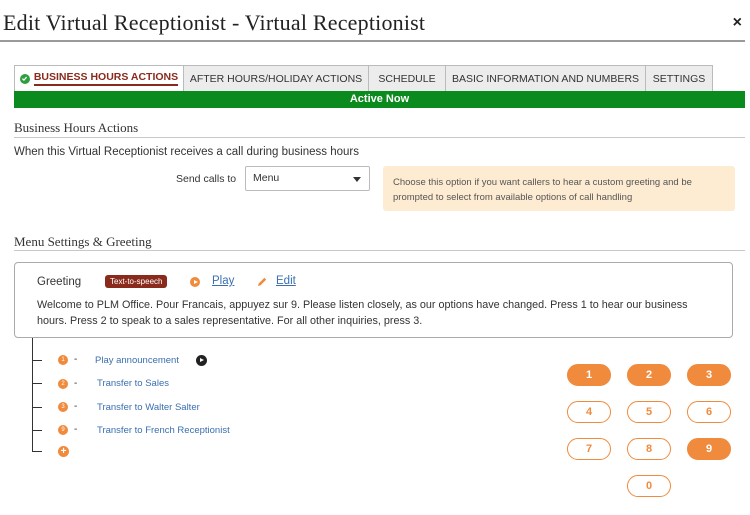 The image size is (750, 515). What do you see at coordinates (649, 412) in the screenshot?
I see `keypad-key-5: 5` at bounding box center [649, 412].